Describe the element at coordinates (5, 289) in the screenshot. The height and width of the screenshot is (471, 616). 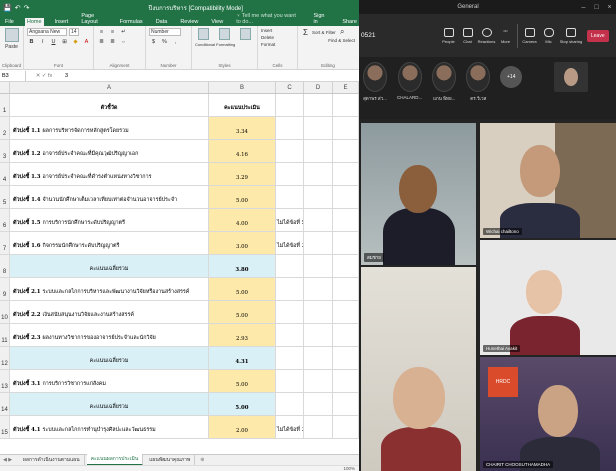
I see `row-number: 9` at that location.